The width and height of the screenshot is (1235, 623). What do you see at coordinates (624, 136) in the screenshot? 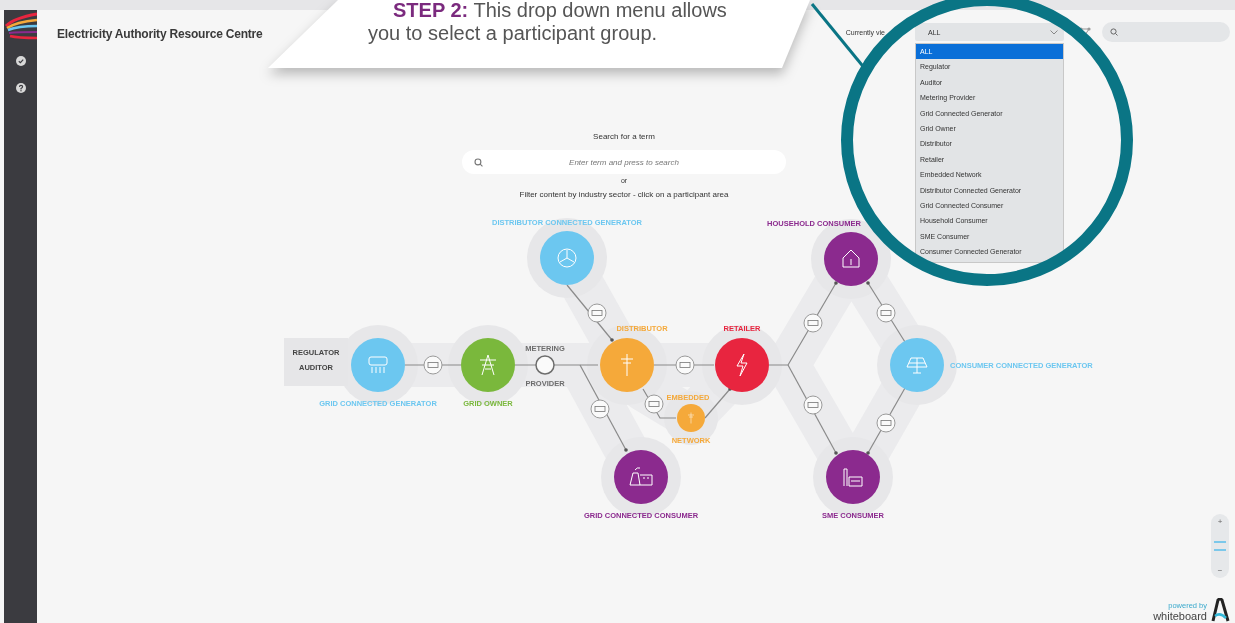
I see `search-heading: Search for a term` at bounding box center [624, 136].